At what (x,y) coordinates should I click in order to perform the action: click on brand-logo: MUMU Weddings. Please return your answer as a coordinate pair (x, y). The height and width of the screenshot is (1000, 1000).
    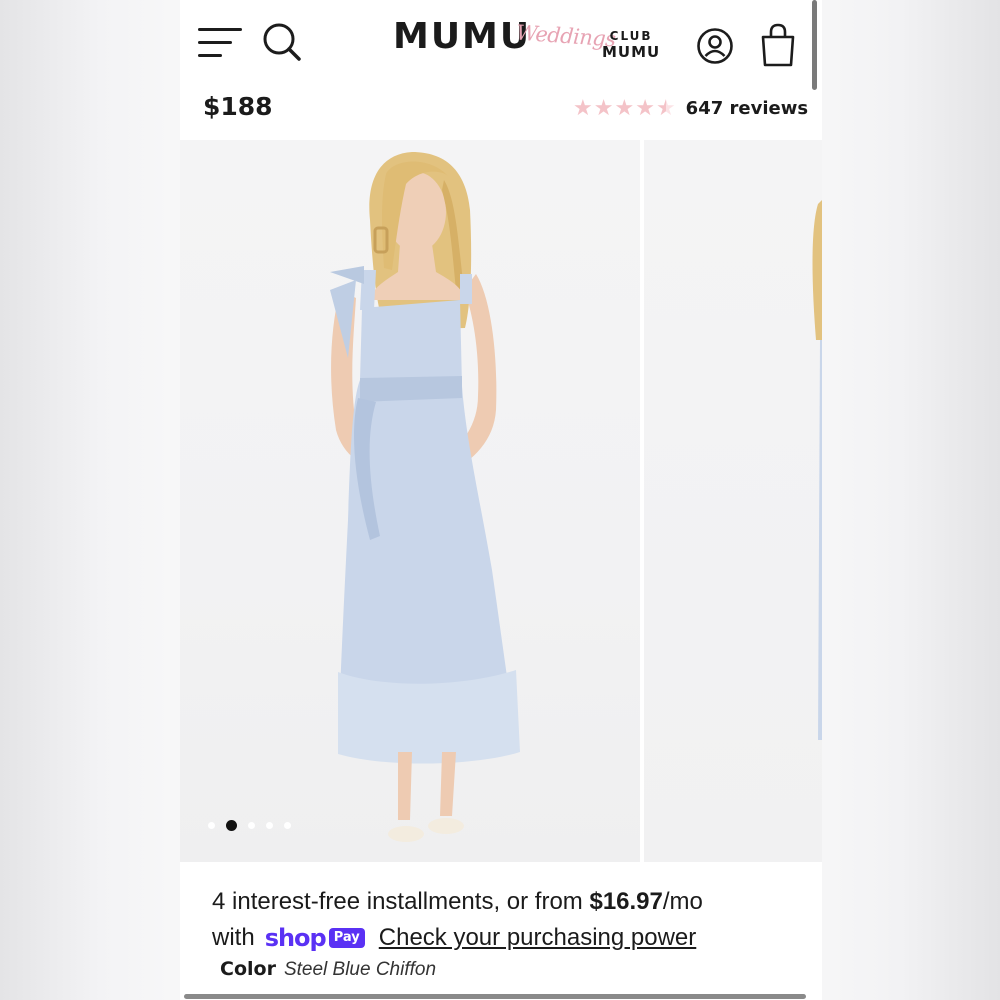
    Looking at the image, I should click on (504, 41).